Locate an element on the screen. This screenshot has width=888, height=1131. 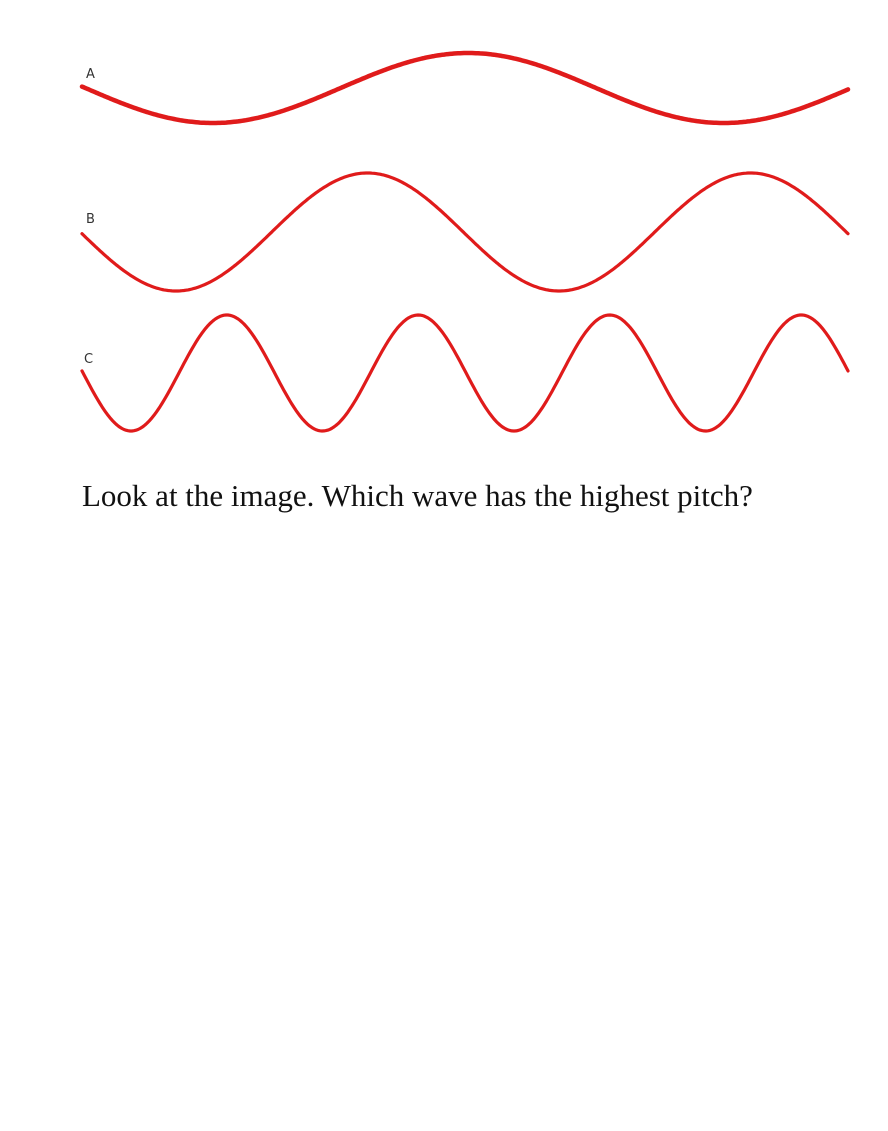
wave-c-curve is located at coordinates (465, 373).